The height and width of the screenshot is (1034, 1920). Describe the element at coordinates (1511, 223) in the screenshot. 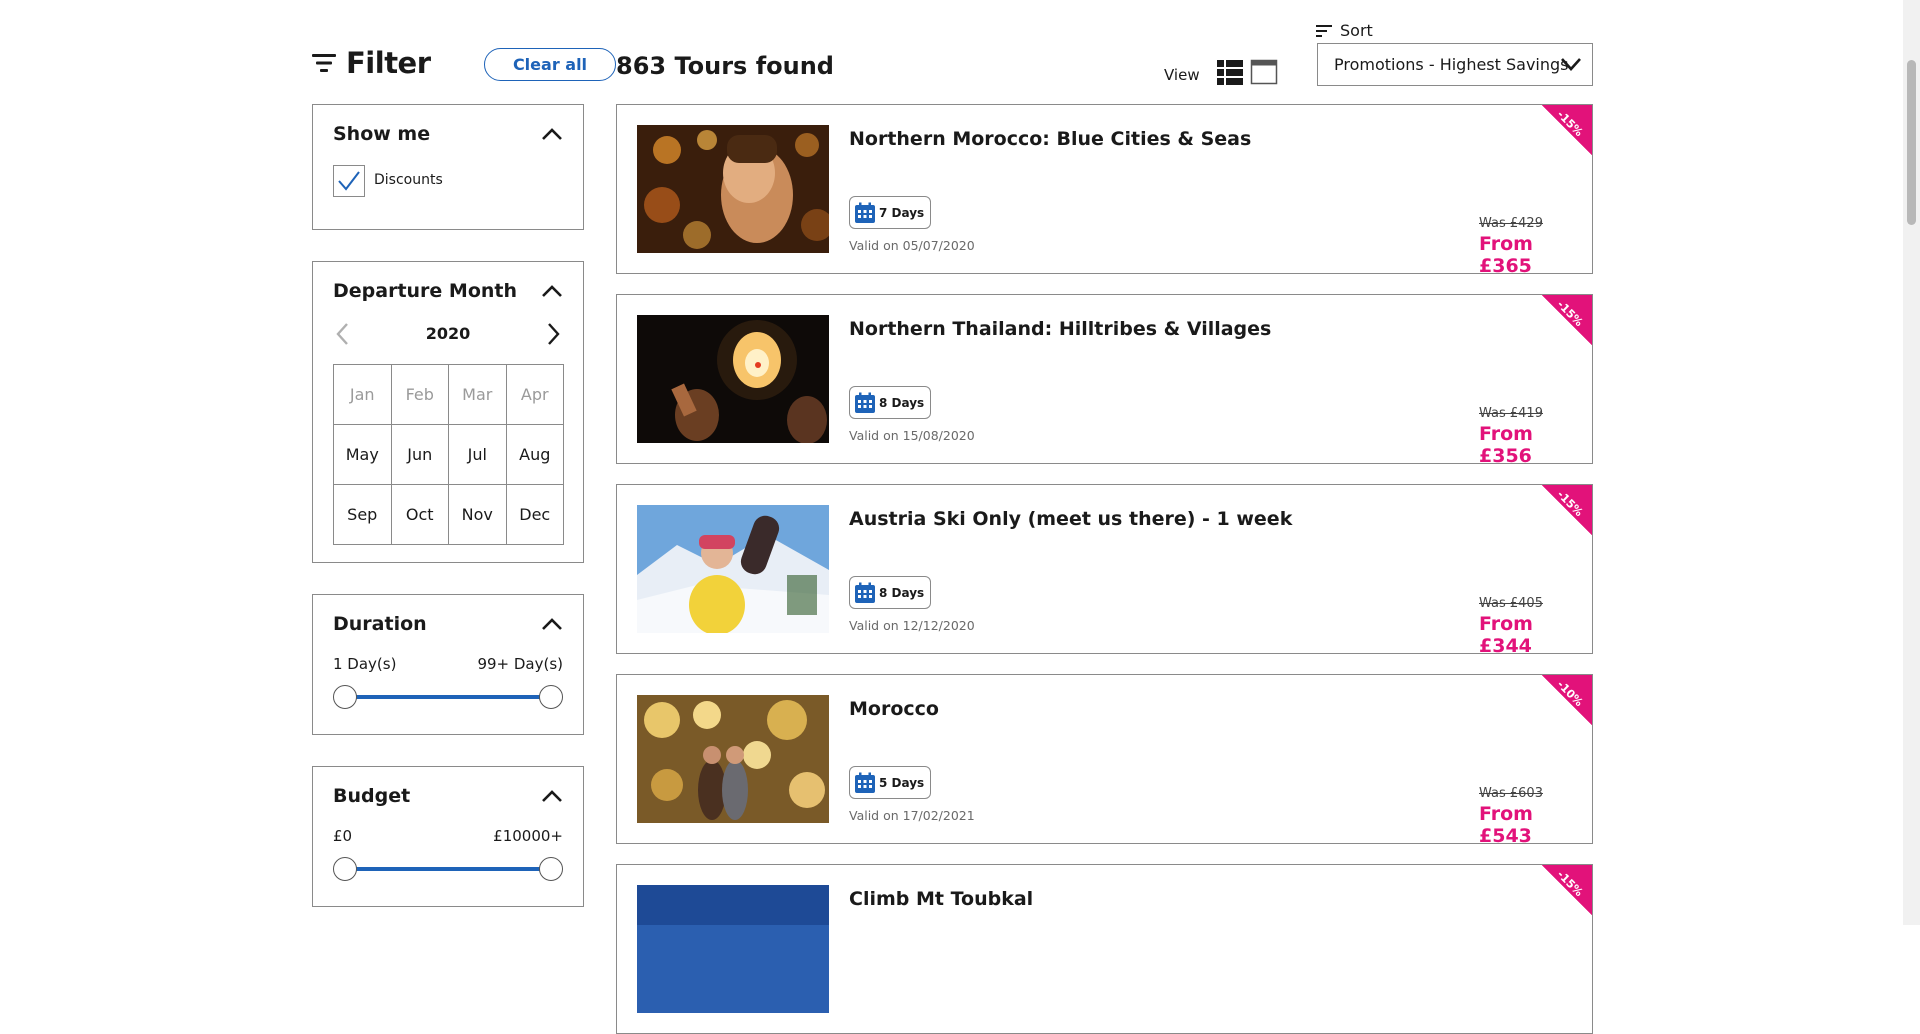

I see `was-price: Was £429` at that location.